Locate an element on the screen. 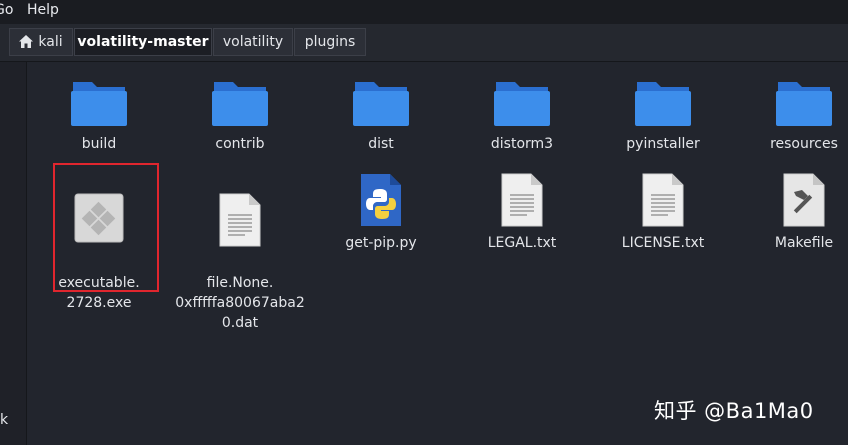  file-label: dist is located at coordinates (381, 144).